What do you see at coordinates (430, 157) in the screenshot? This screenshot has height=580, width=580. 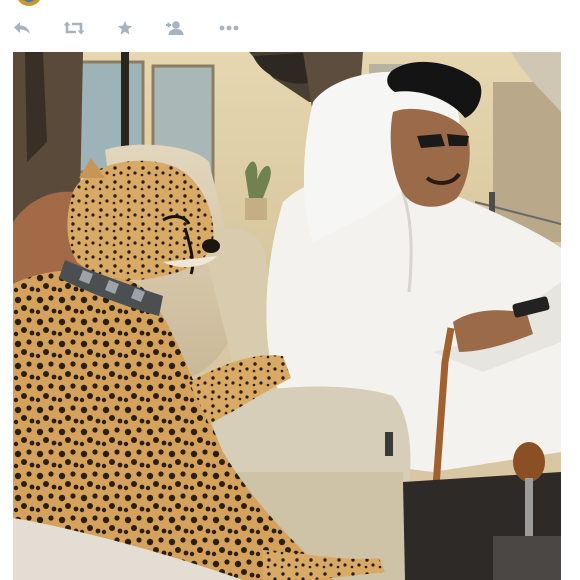 I see `man-face` at bounding box center [430, 157].